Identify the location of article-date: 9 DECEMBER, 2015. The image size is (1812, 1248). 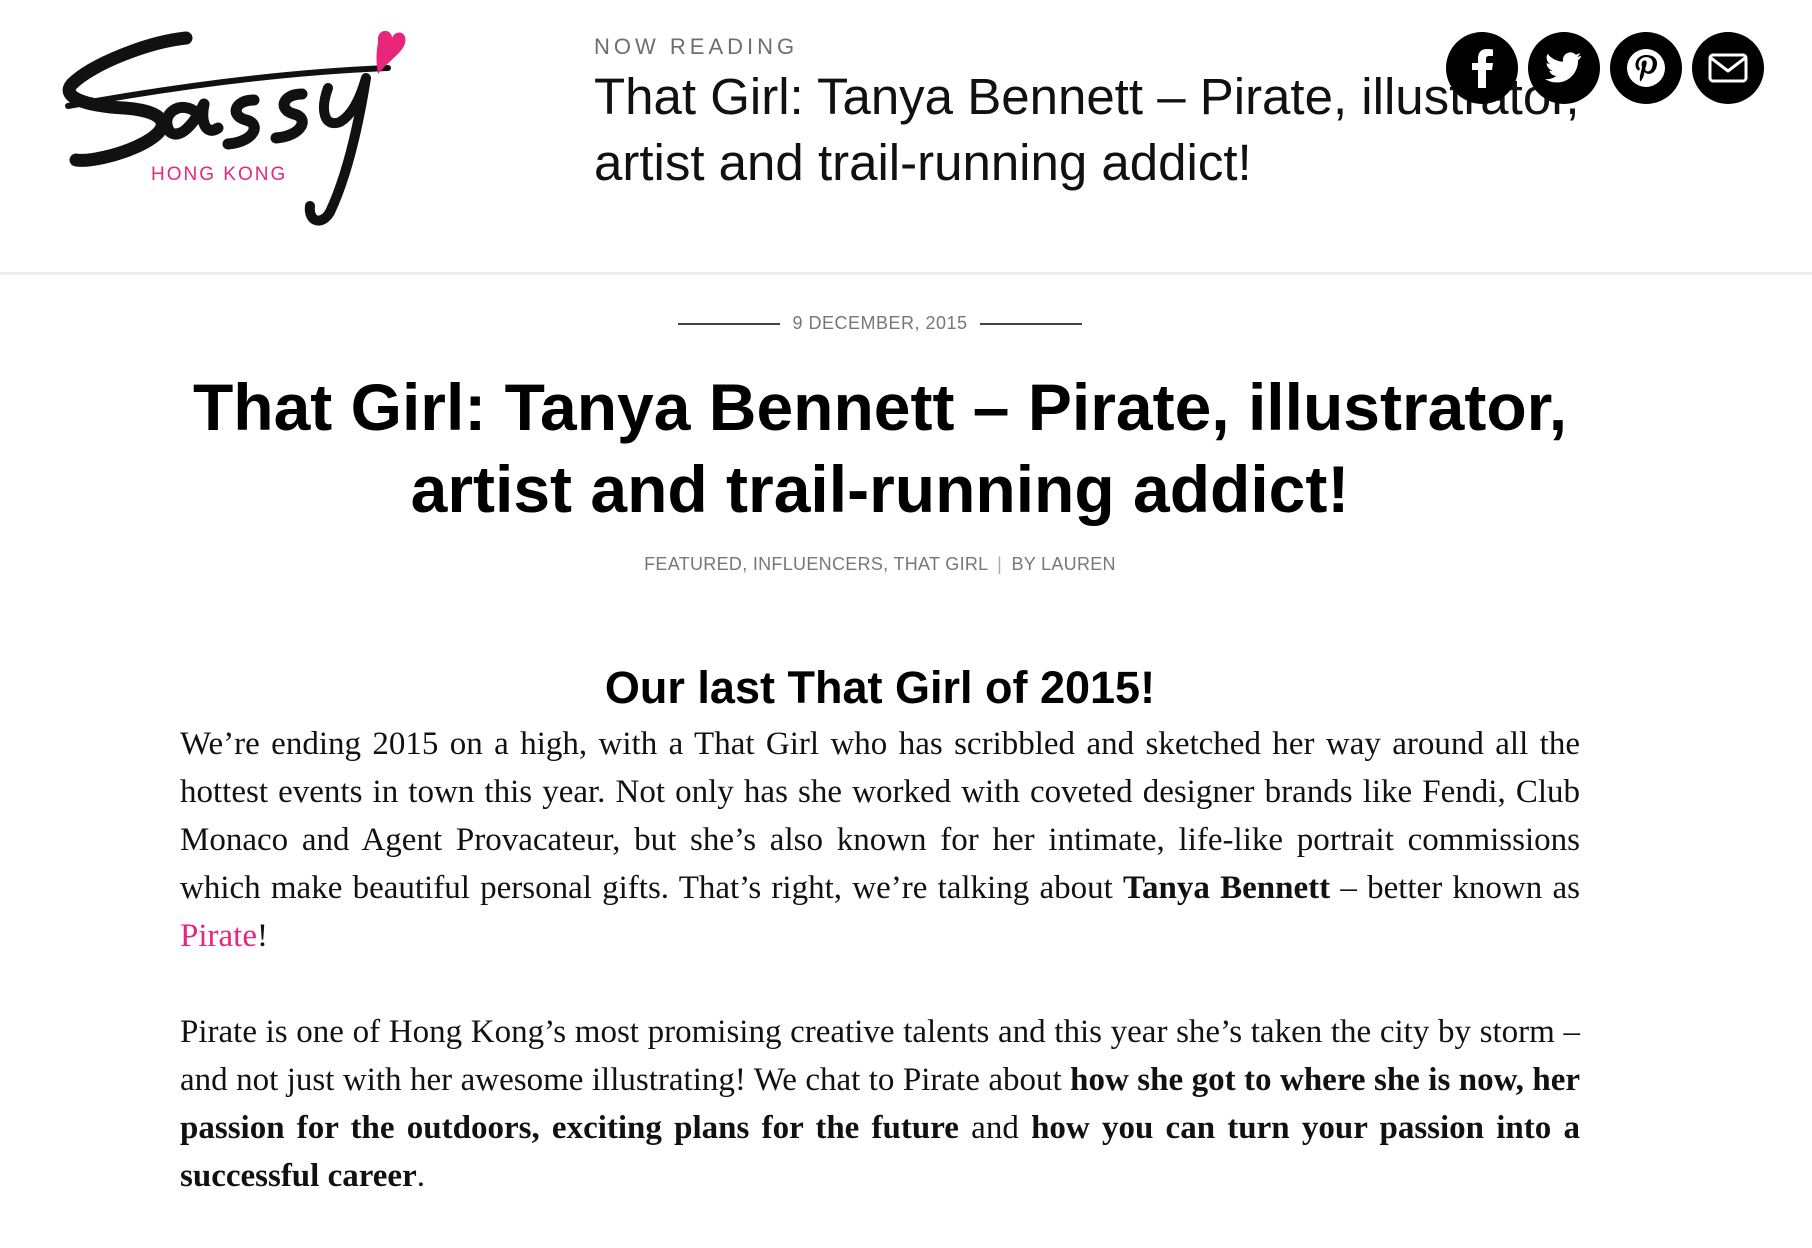
(880, 323).